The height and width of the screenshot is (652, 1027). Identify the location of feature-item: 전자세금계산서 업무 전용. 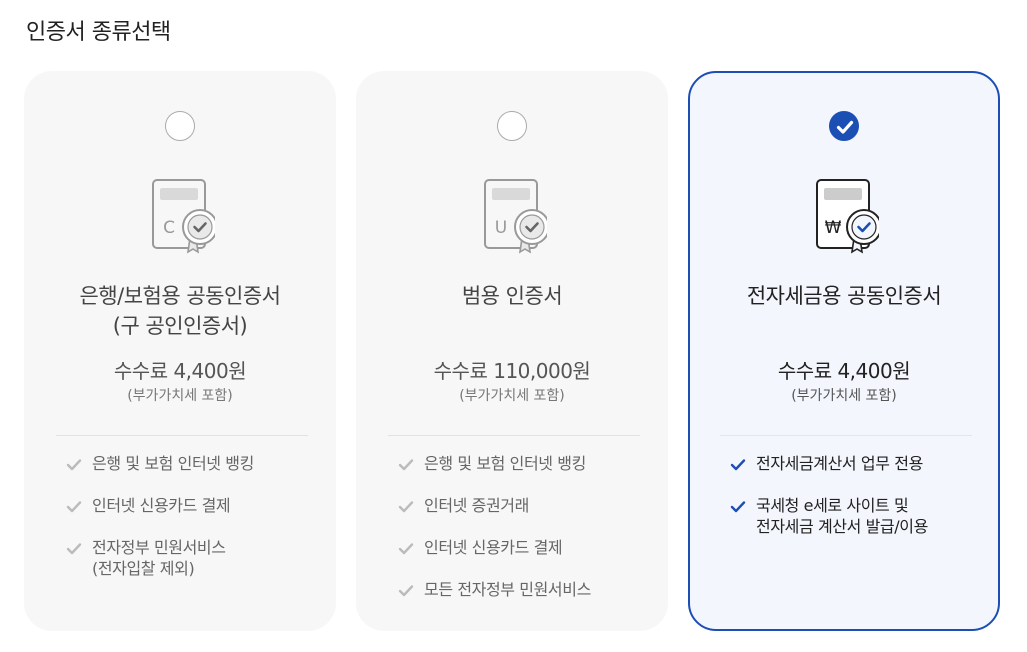
(855, 463).